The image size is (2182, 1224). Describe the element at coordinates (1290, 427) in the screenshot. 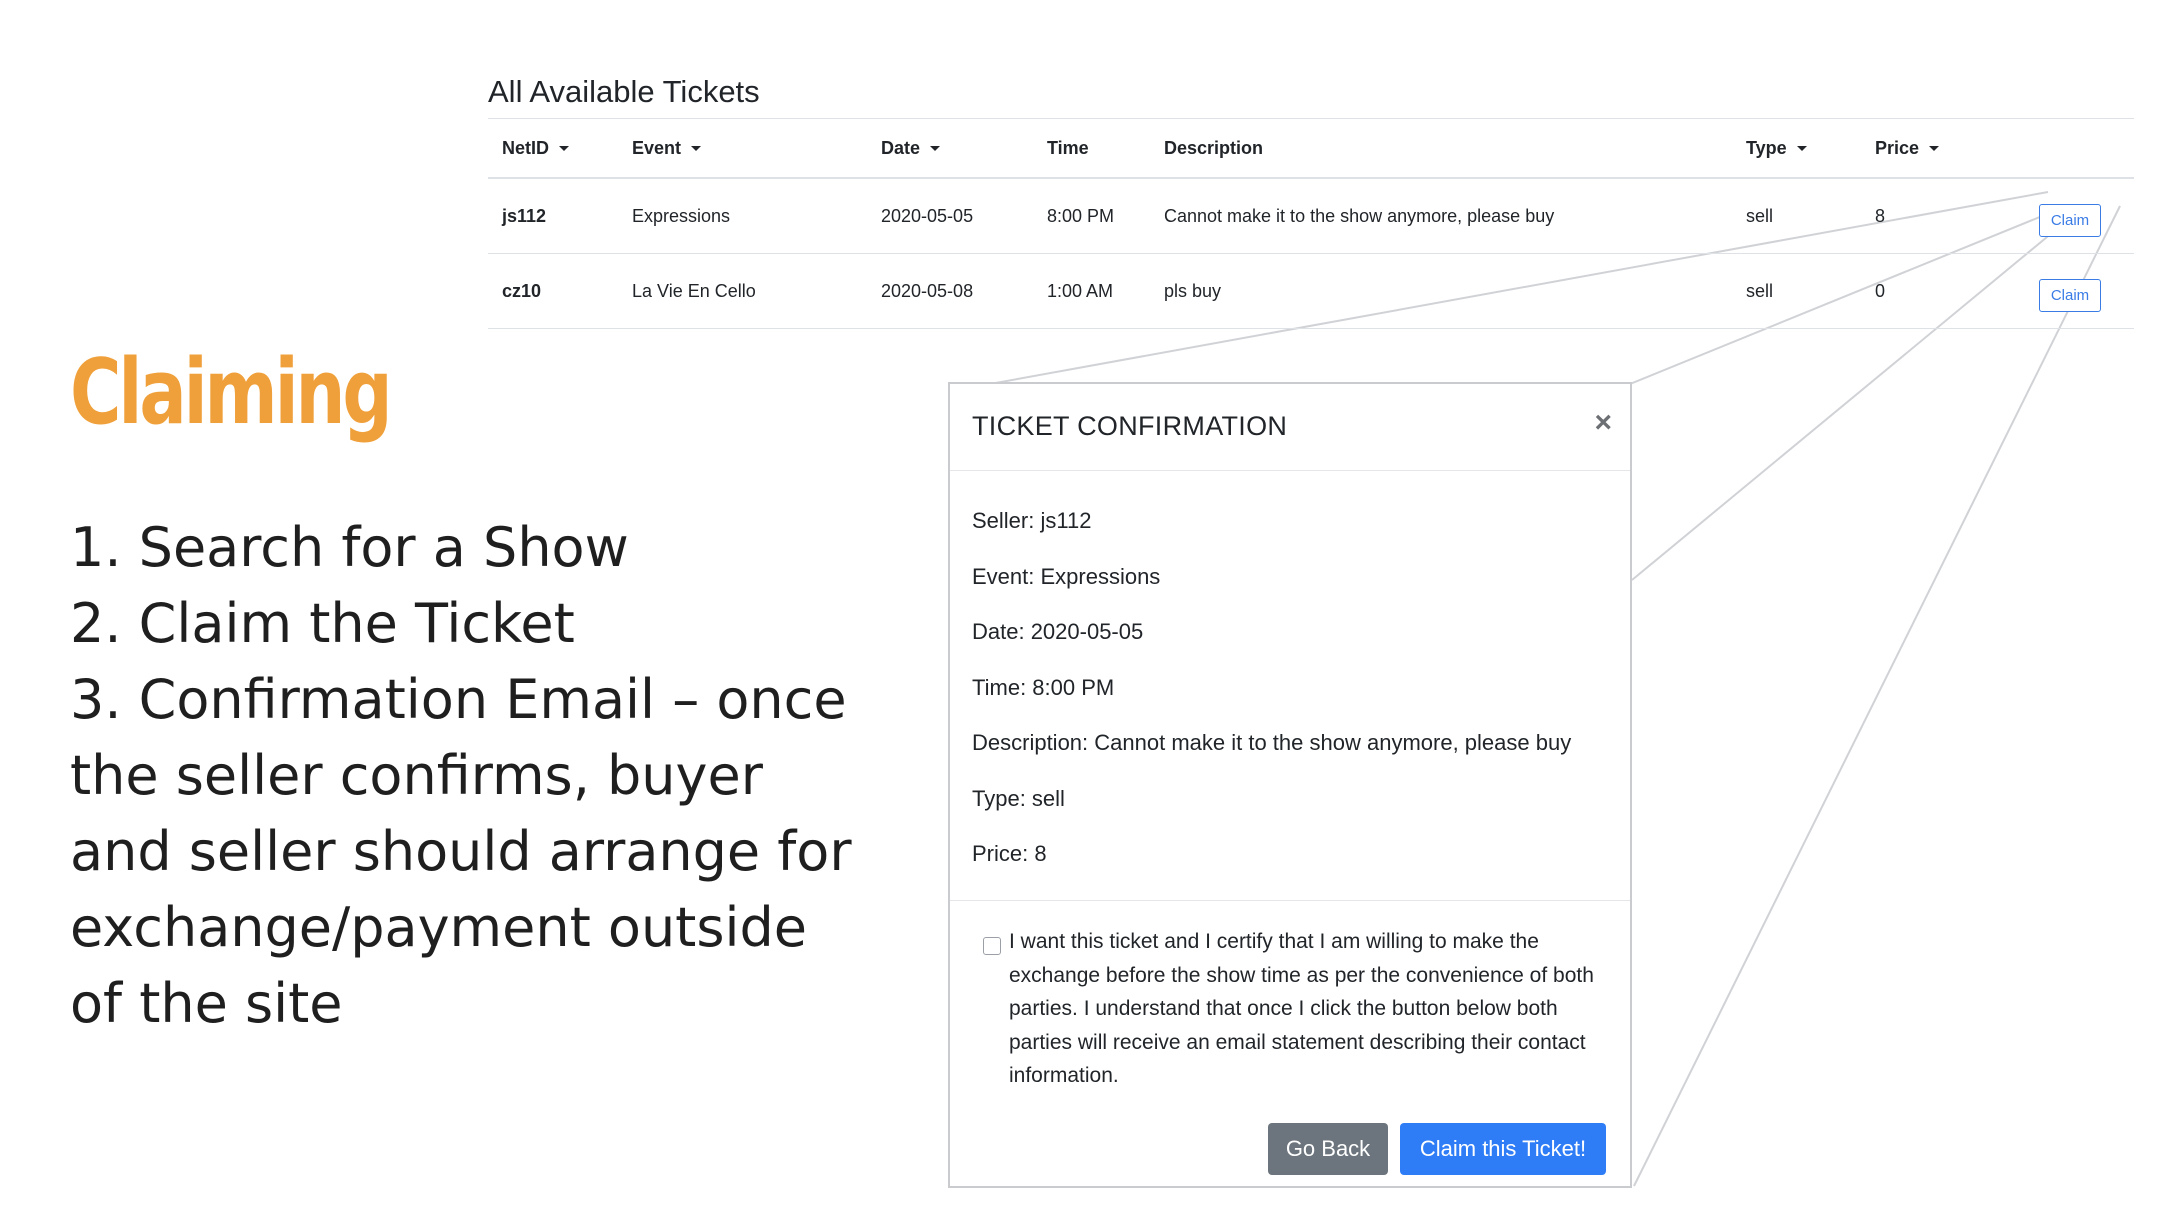

I see `modal-header: TICKET CONFIRMATION ×` at that location.